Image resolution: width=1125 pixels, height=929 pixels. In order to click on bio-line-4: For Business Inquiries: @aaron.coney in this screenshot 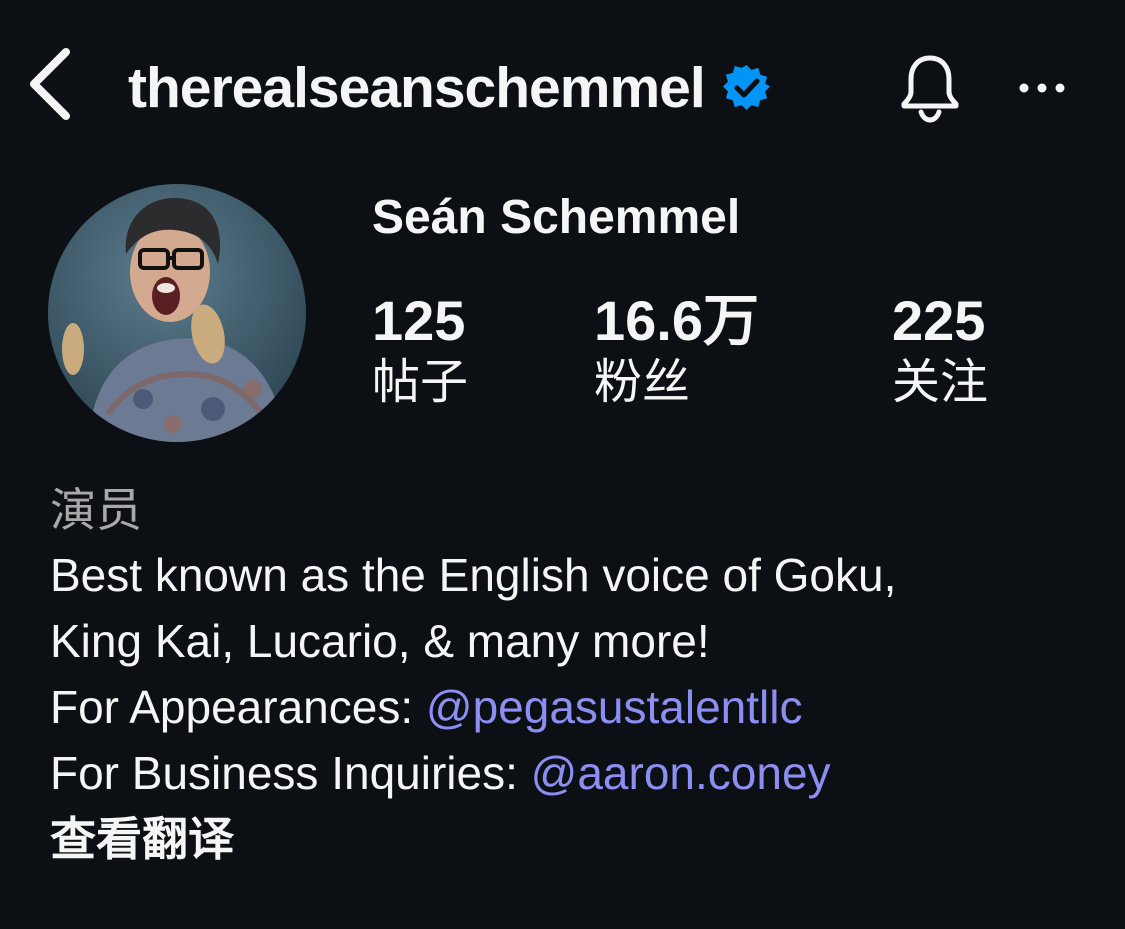, I will do `click(580, 773)`.